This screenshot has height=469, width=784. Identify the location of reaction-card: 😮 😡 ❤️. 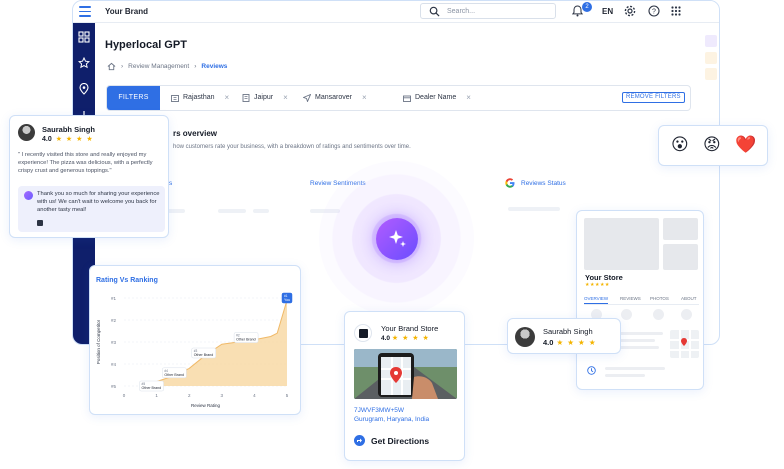
(713, 145).